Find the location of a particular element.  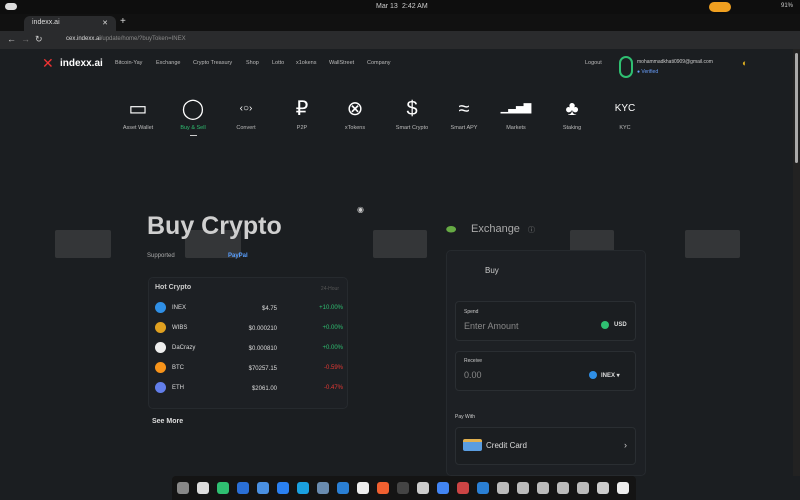

receive-value: 0.00 is located at coordinates (473, 375).